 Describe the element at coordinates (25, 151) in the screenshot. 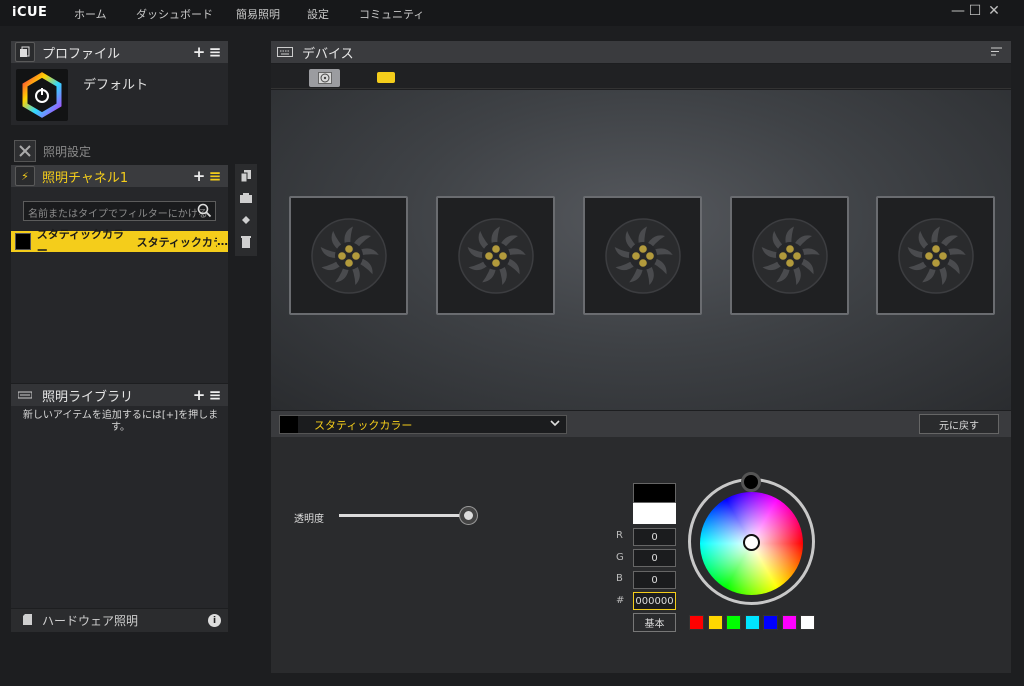

I see `tools-icon` at that location.